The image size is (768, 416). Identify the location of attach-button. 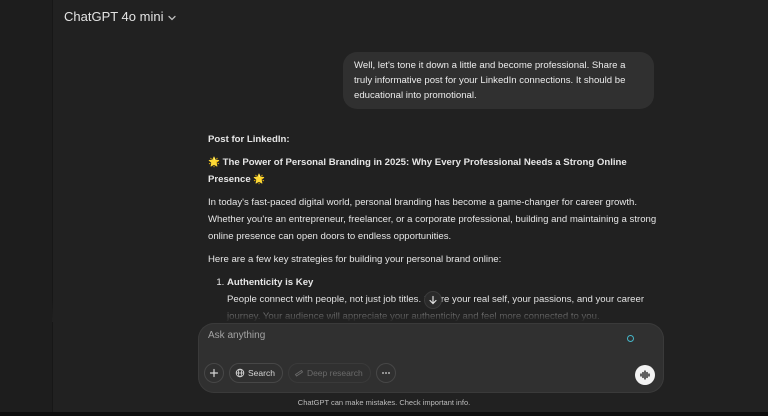
(214, 373).